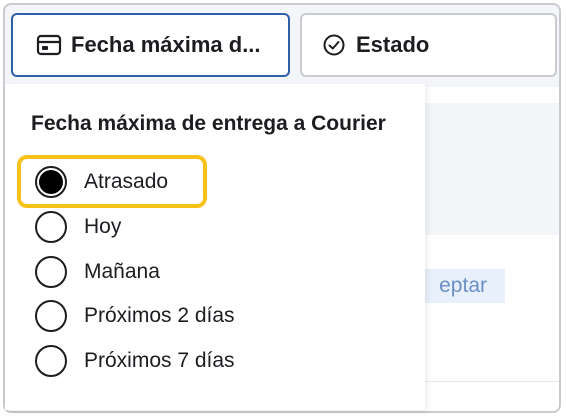  What do you see at coordinates (334, 45) in the screenshot?
I see `check-circle-icon` at bounding box center [334, 45].